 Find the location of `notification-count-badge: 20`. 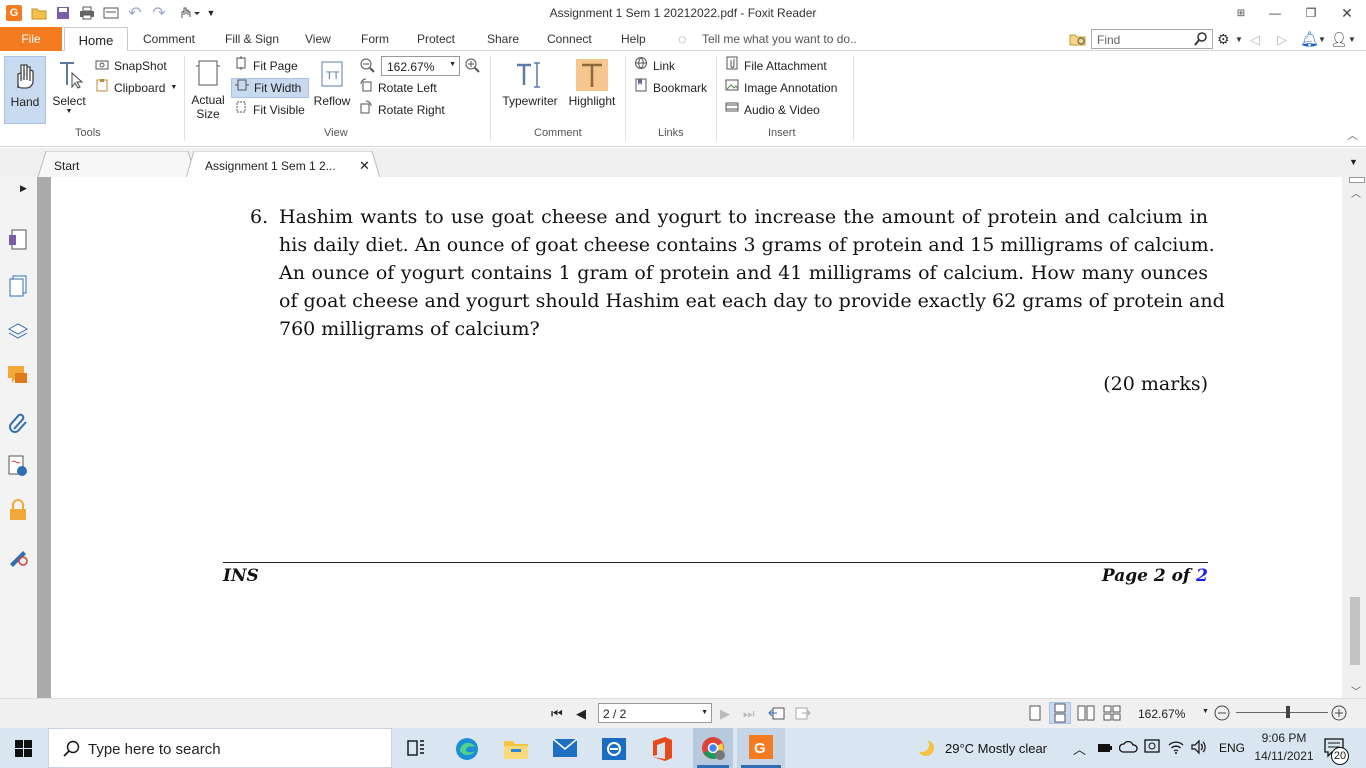

notification-count-badge: 20 is located at coordinates (1340, 756).